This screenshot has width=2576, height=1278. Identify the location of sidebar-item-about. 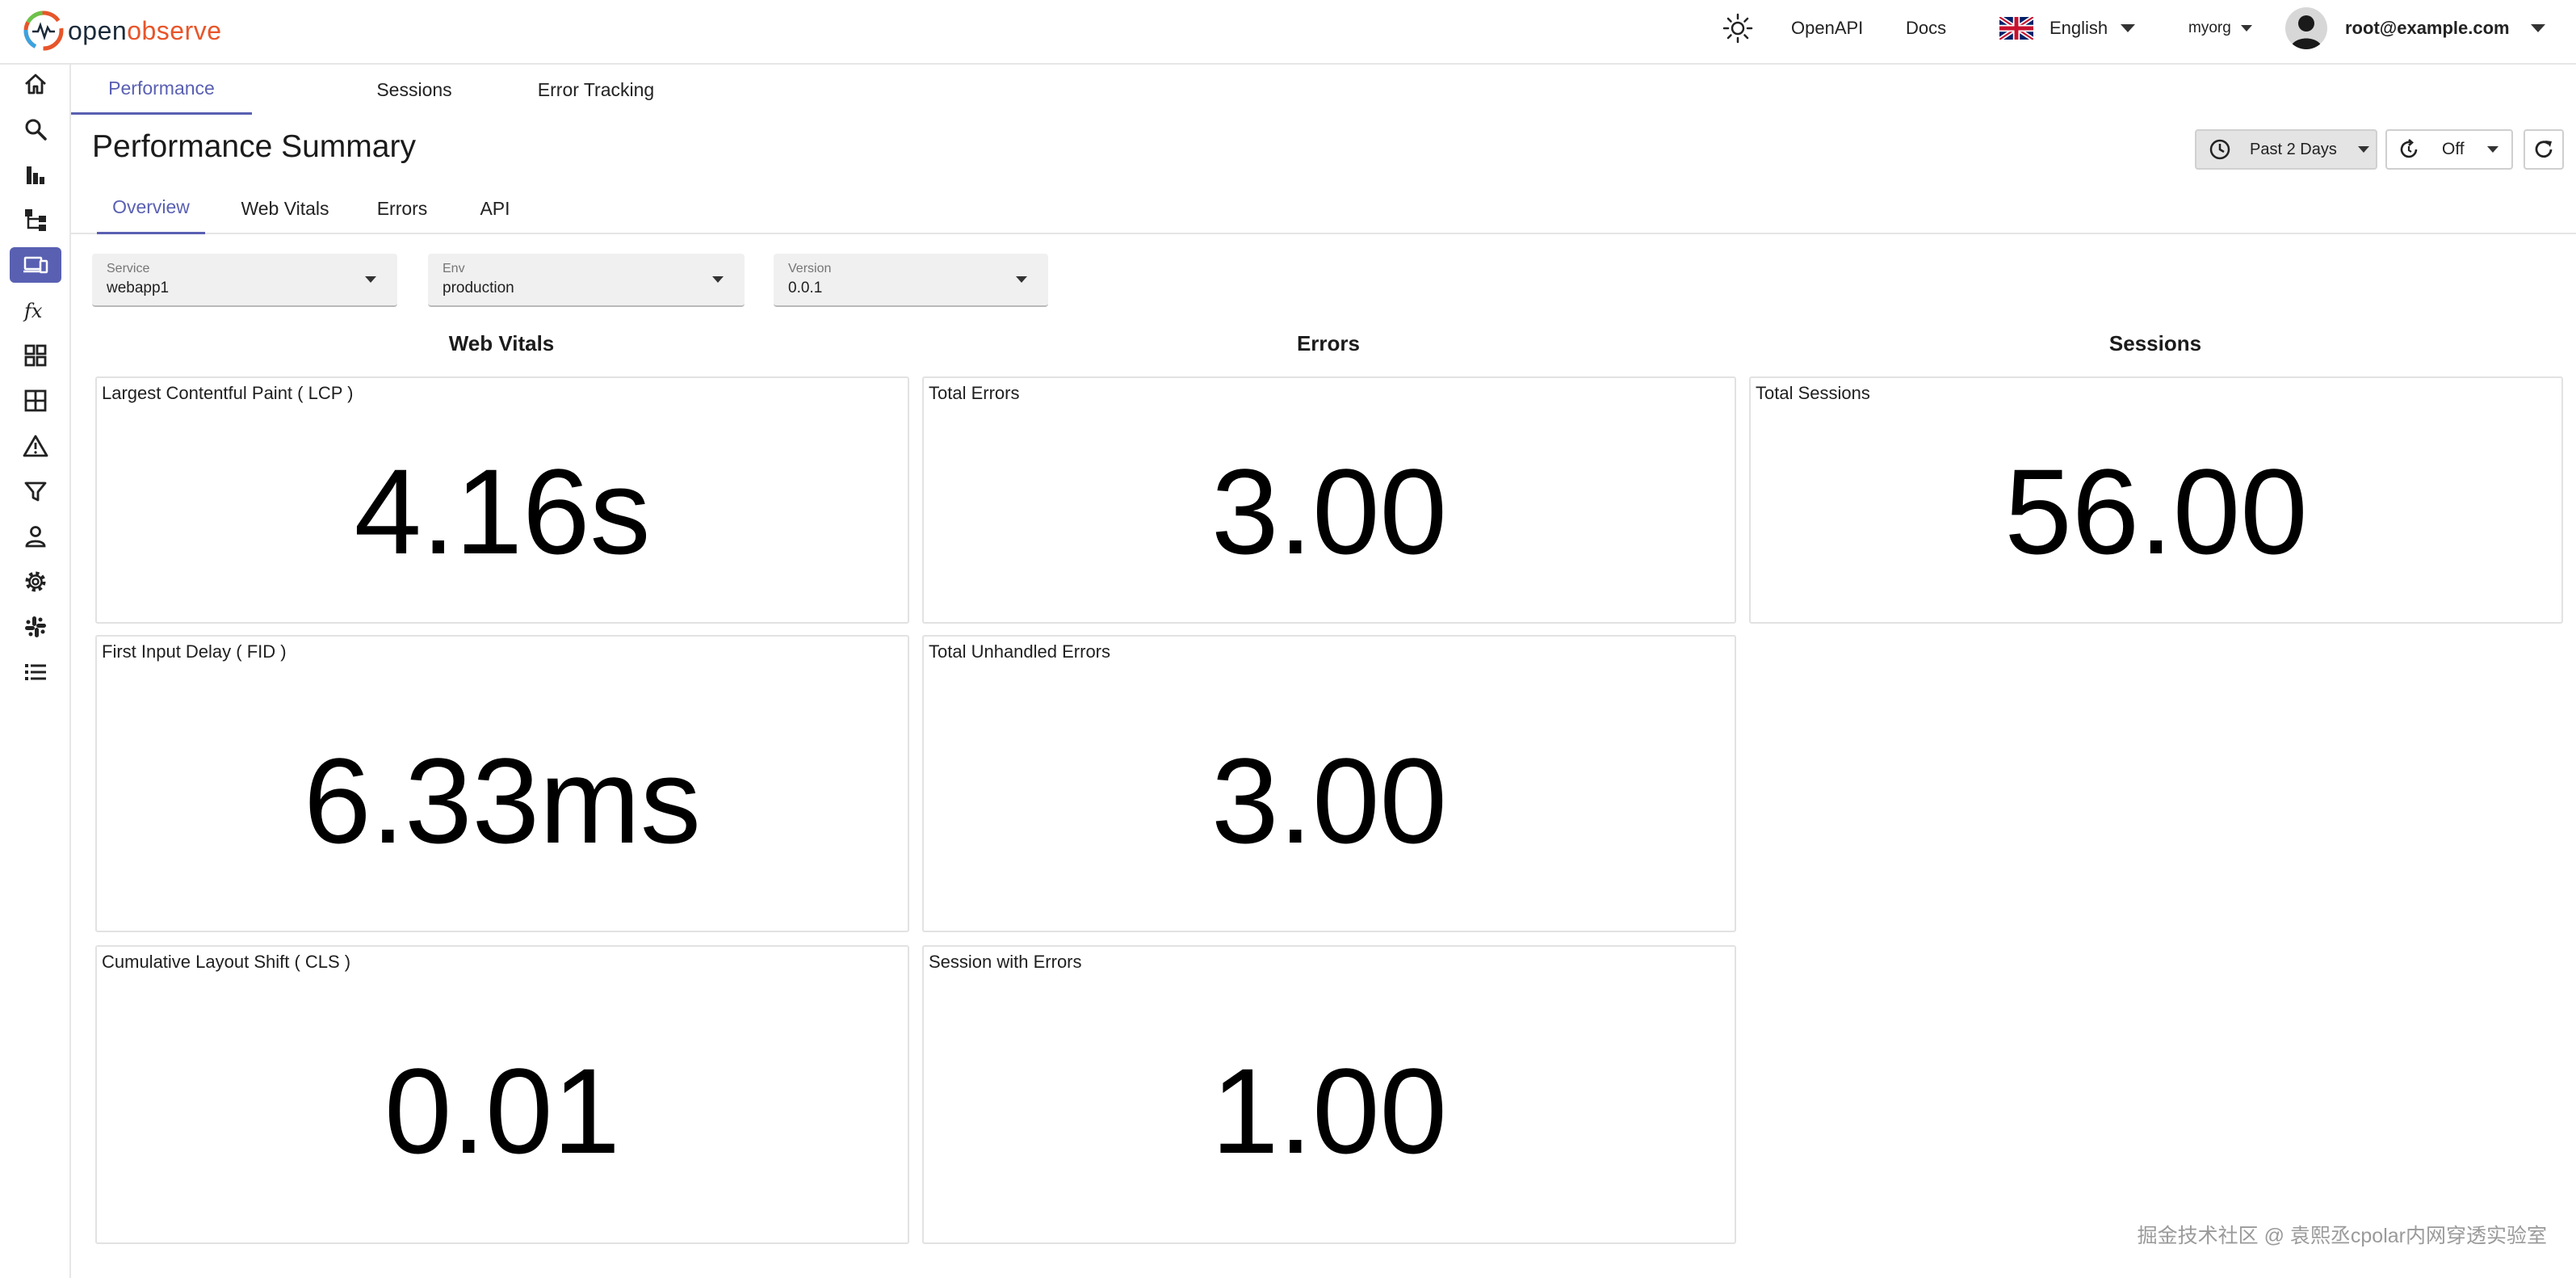
(35, 672).